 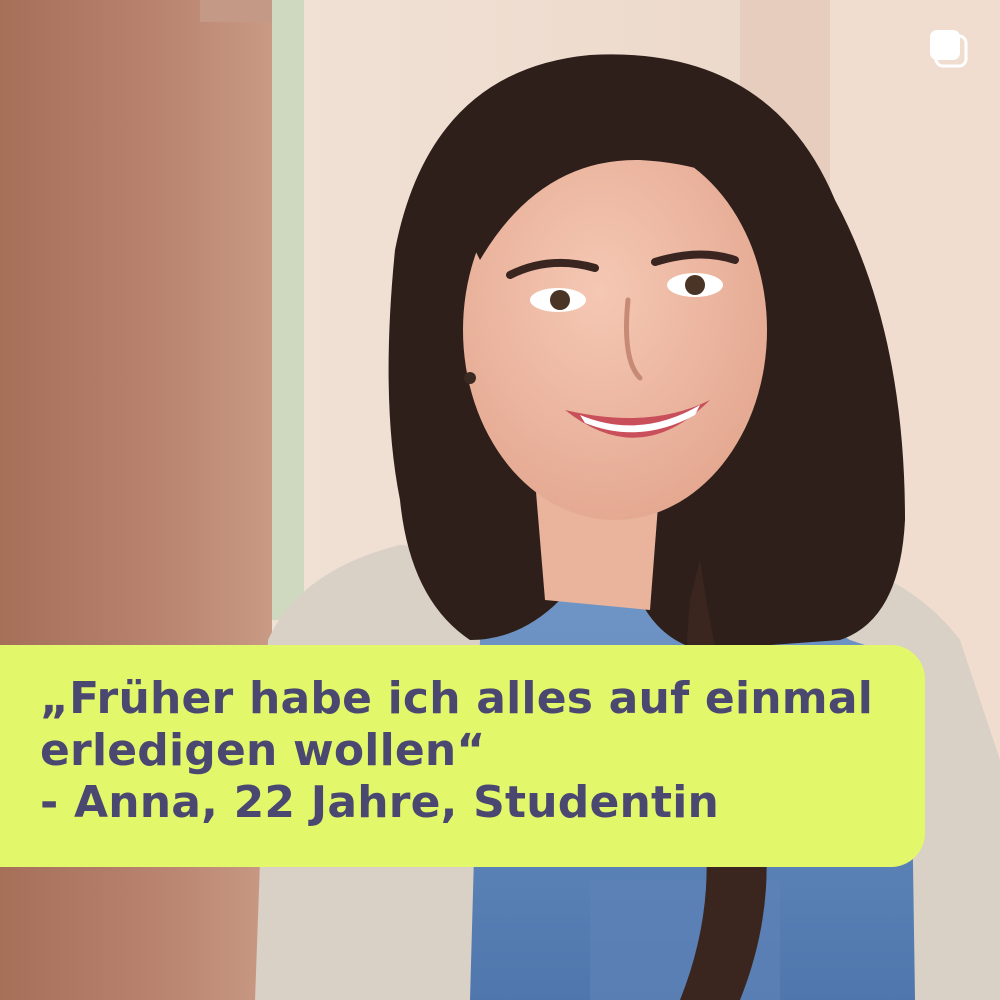 I want to click on multiple-images-icon, so click(x=949, y=49).